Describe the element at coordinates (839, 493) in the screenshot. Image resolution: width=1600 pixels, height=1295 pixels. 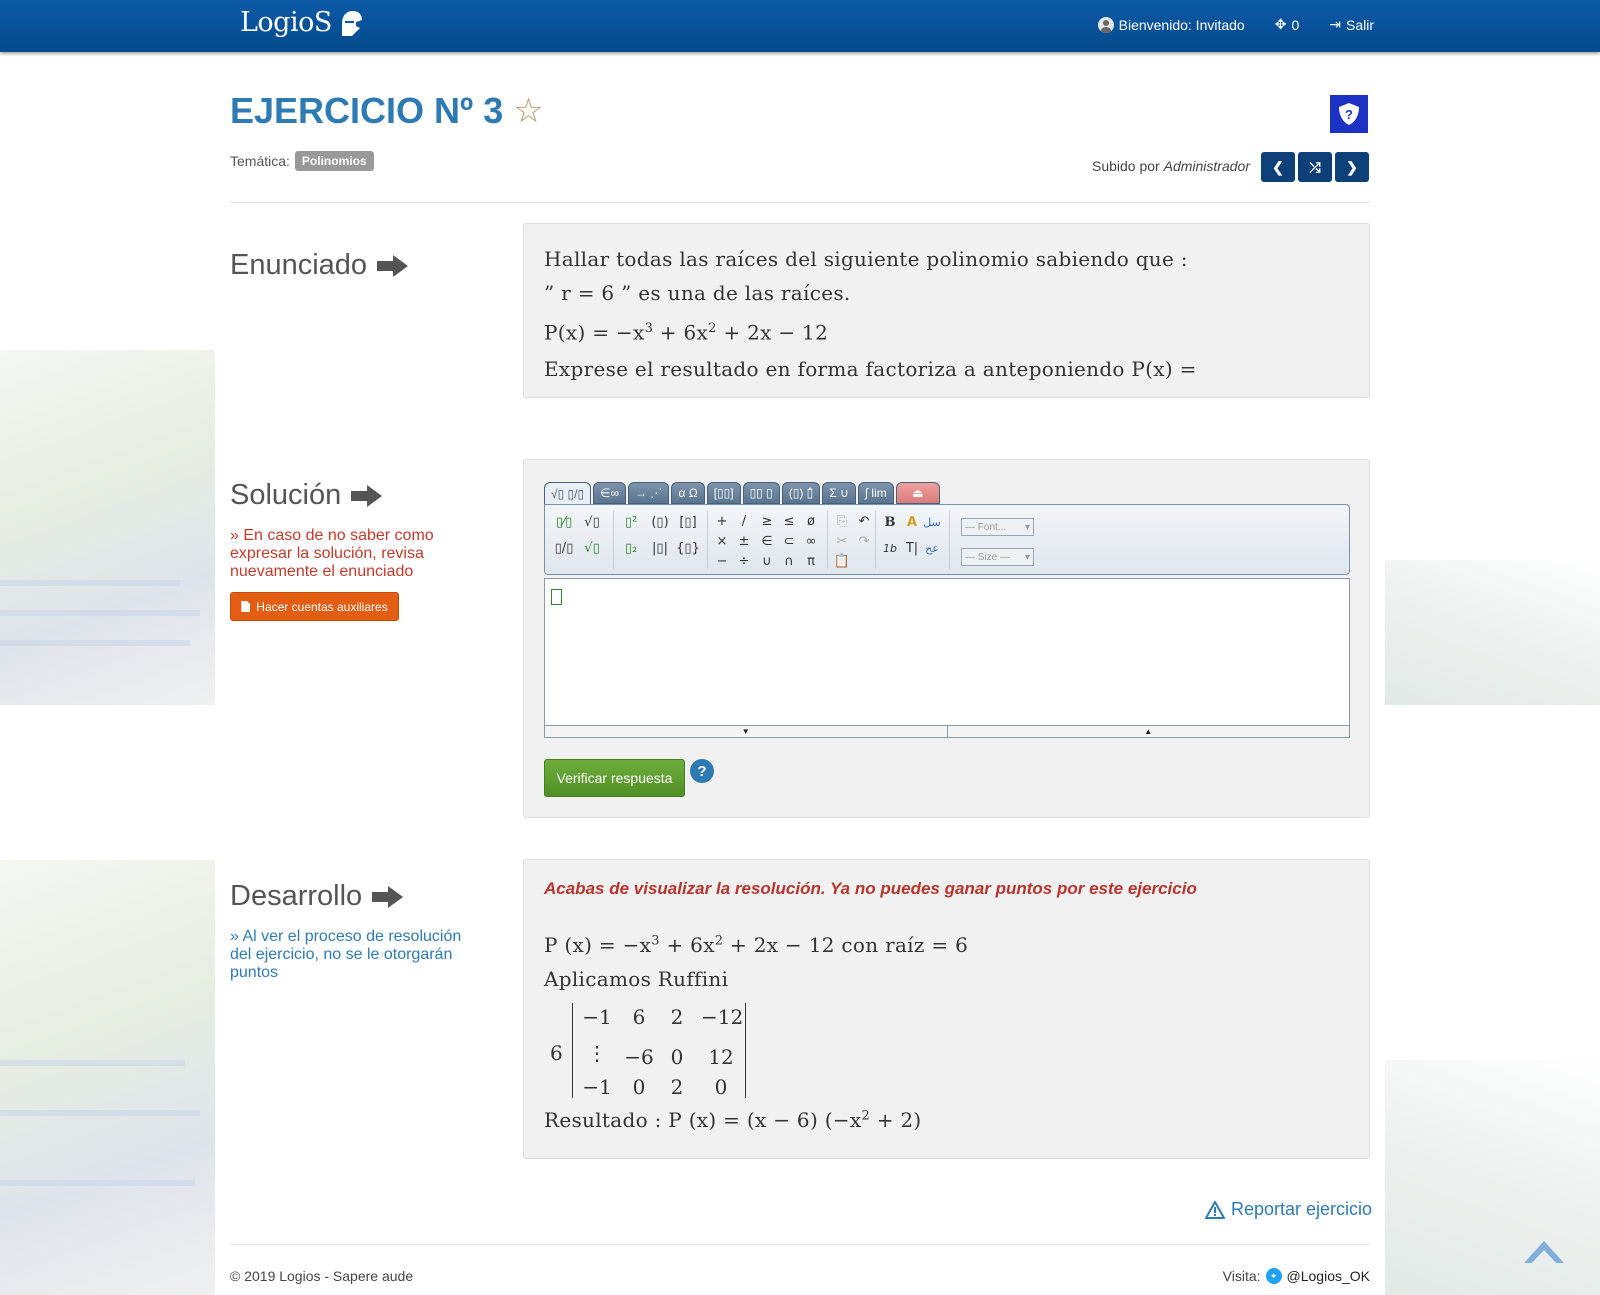
I see `tab-sums: Σ ∪` at that location.